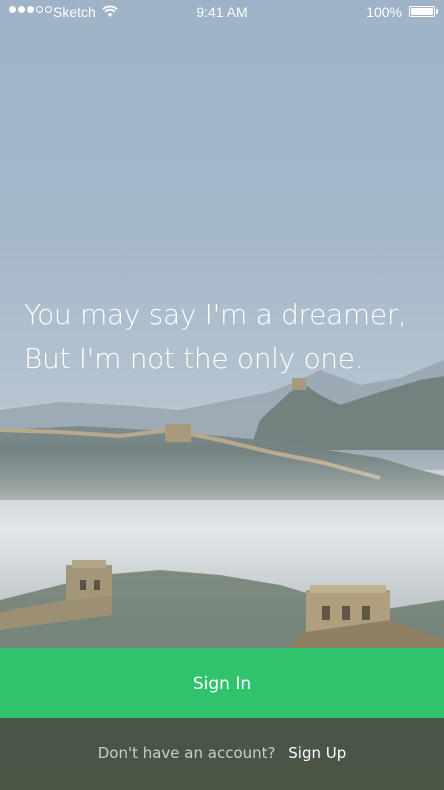 Image resolution: width=444 pixels, height=790 pixels. I want to click on sign-in-button: Sign In, so click(222, 683).